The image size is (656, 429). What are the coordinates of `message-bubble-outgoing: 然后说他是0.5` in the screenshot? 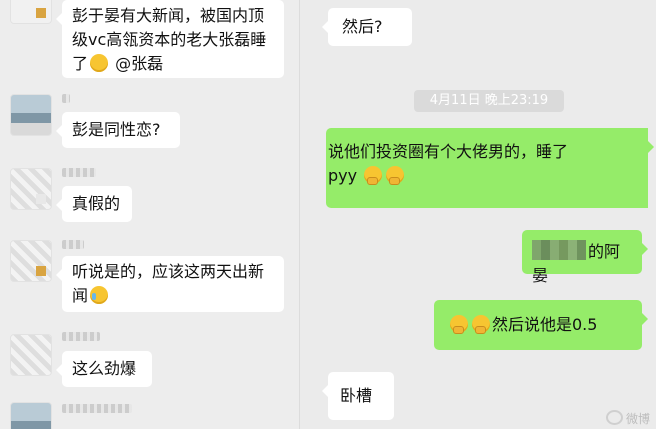 It's located at (541, 325).